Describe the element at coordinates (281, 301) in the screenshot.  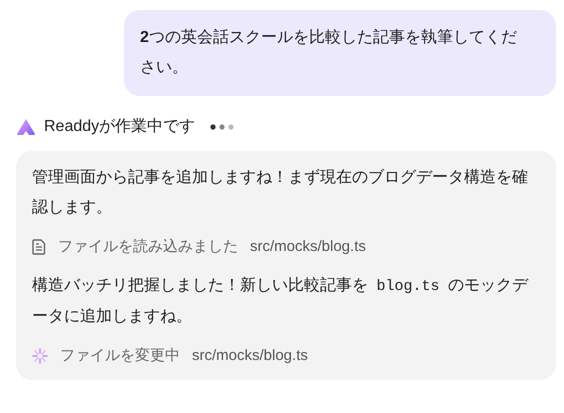
I see `message-text: 構造バッチリ把握しました！新しい比較記事を blog.ts のモックデータに追加しますね。` at that location.